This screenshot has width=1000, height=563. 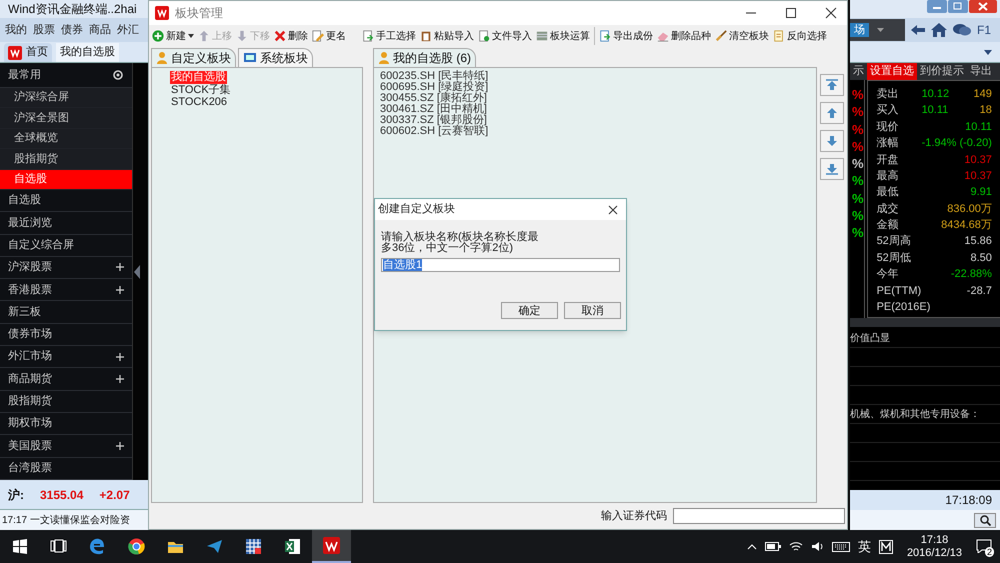 I want to click on down-arrow-icon, so click(x=242, y=36).